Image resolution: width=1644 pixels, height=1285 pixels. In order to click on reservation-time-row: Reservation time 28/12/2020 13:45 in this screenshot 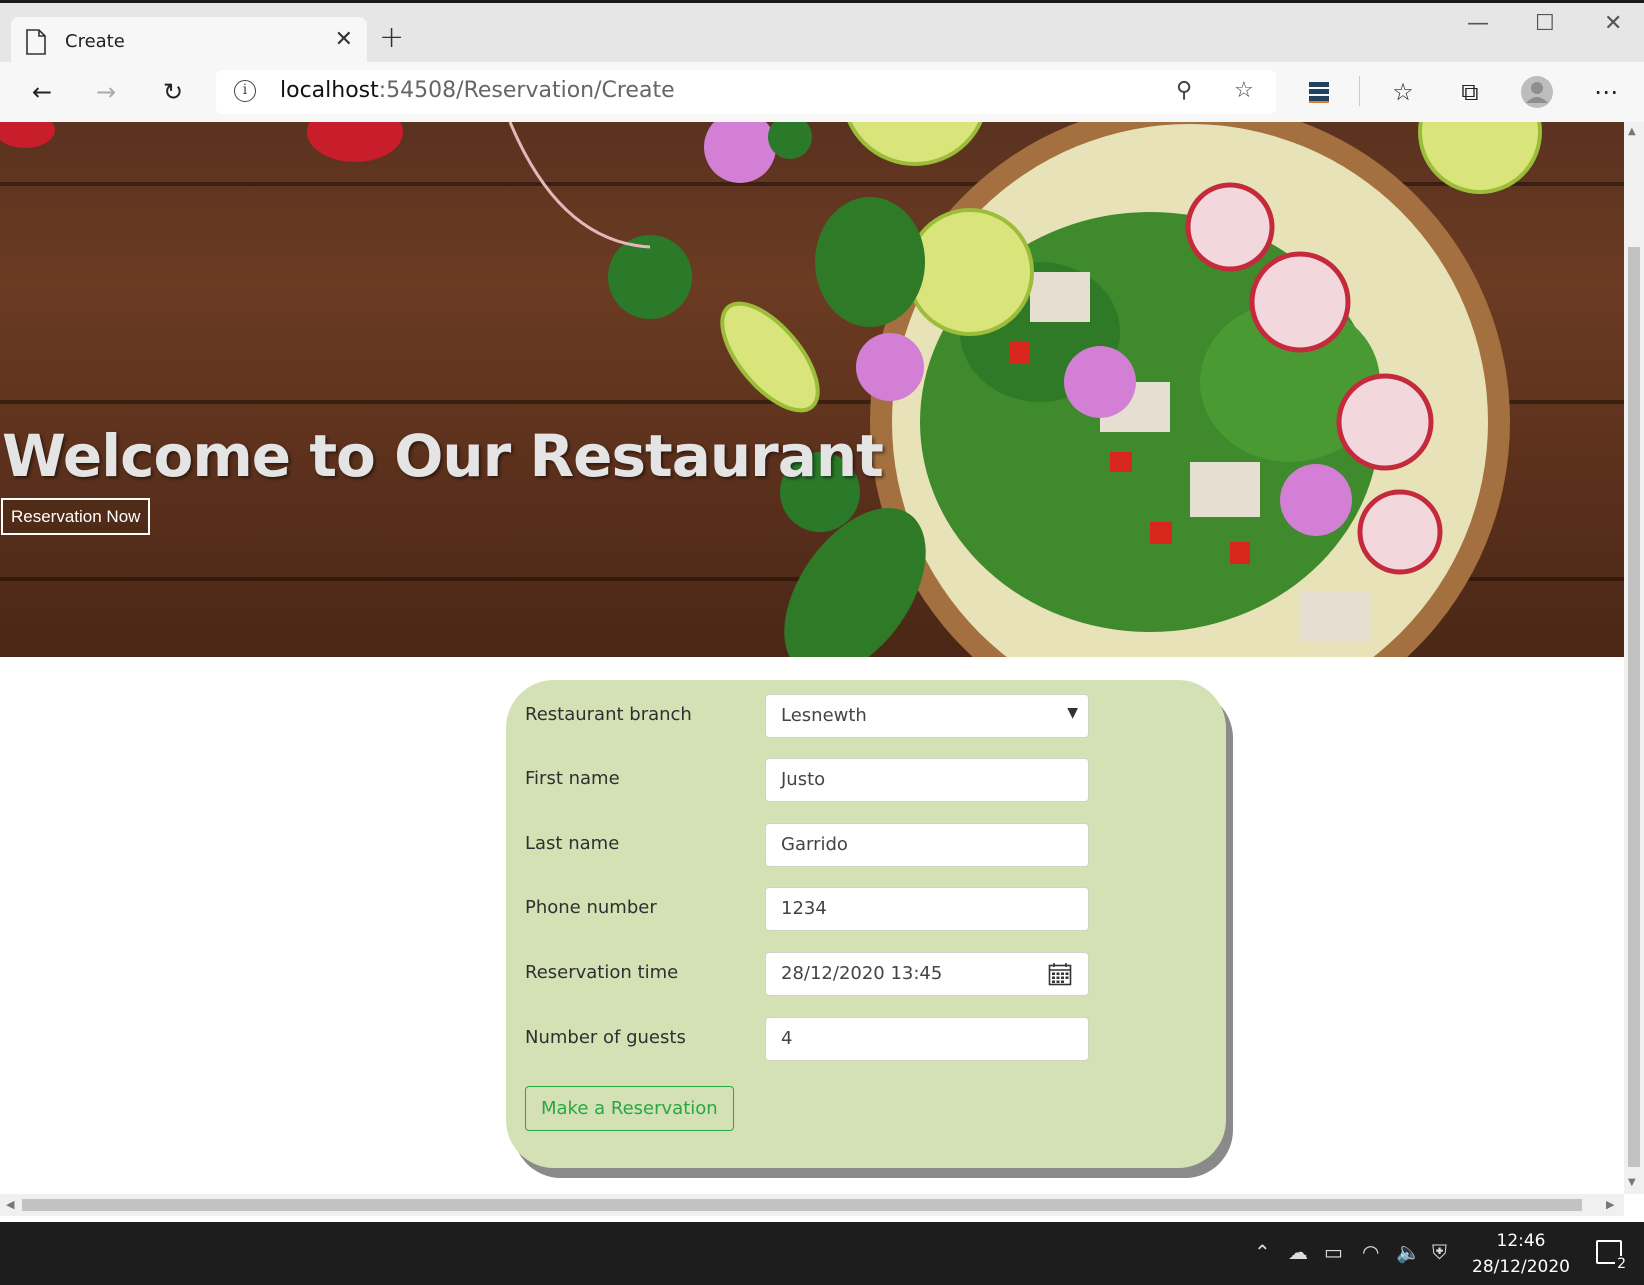, I will do `click(855, 974)`.